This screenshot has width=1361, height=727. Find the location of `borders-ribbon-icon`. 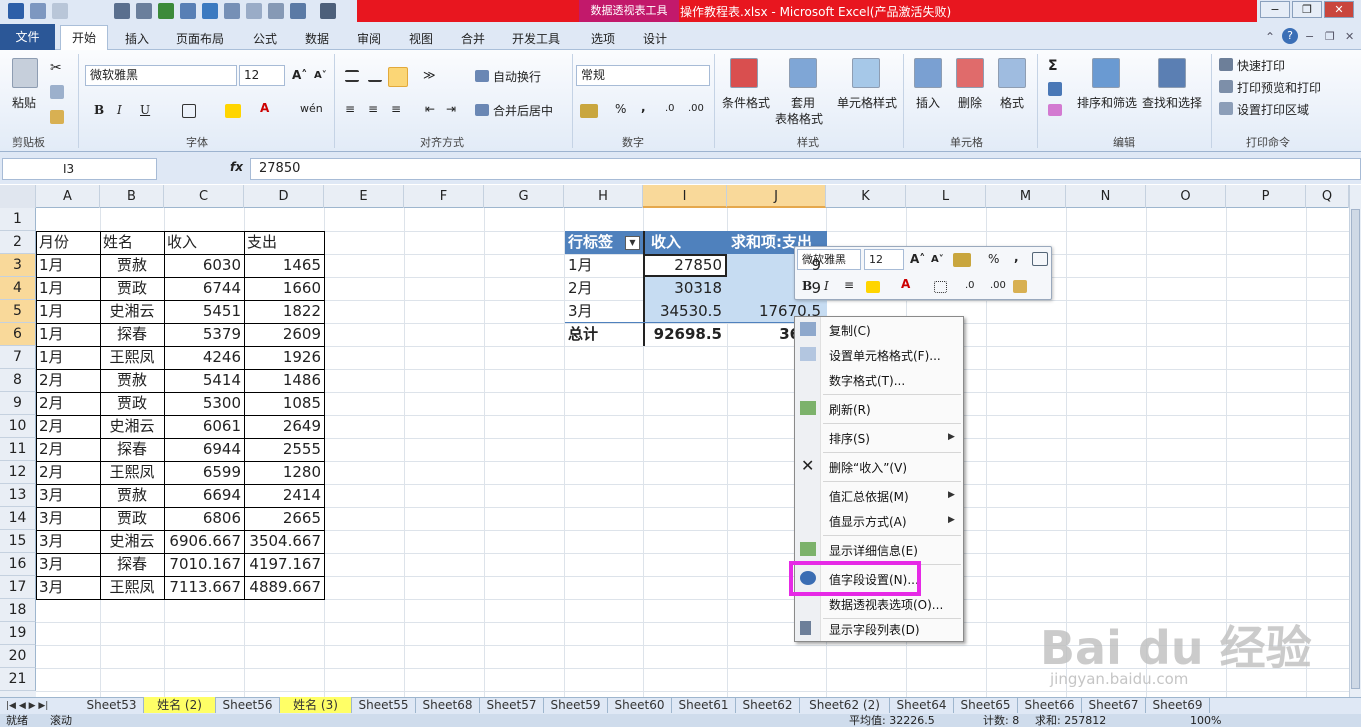

borders-ribbon-icon is located at coordinates (189, 111).